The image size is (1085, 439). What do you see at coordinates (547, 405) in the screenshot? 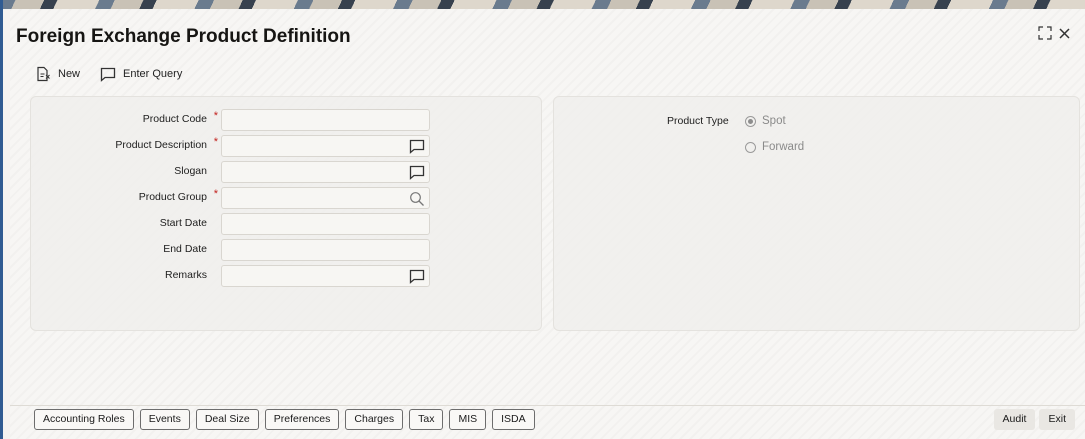
I see `footer-divider` at bounding box center [547, 405].